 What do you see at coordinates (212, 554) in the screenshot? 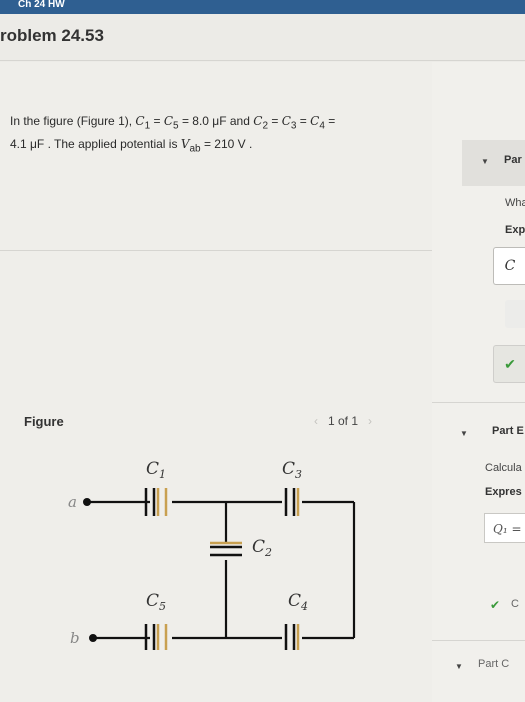
I see `circuit-diagram: C1 C3 C2 C5 C4 a b` at bounding box center [212, 554].